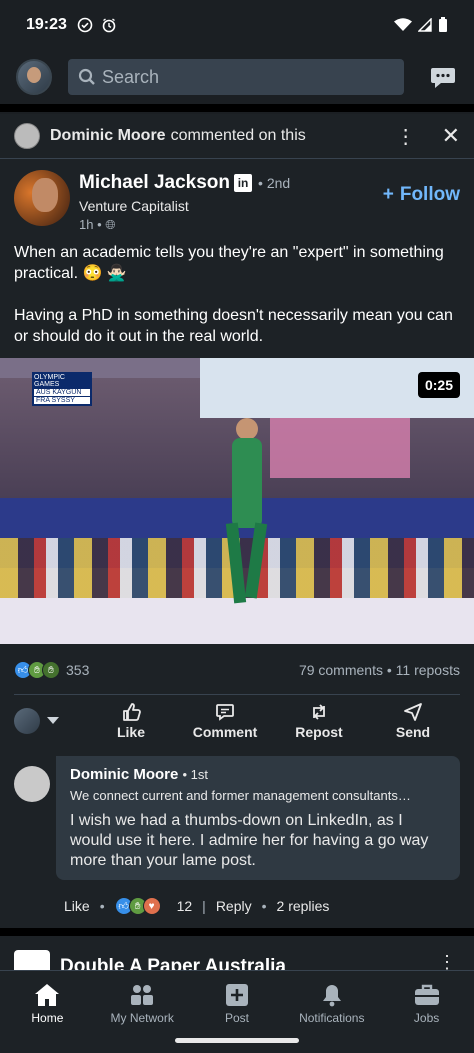 Image resolution: width=474 pixels, height=1053 pixels. Describe the element at coordinates (237, 670) in the screenshot. I see `social-counts: 👍︎ ✋︎ ✋︎ 353 79 comments • 11 reposts` at that location.